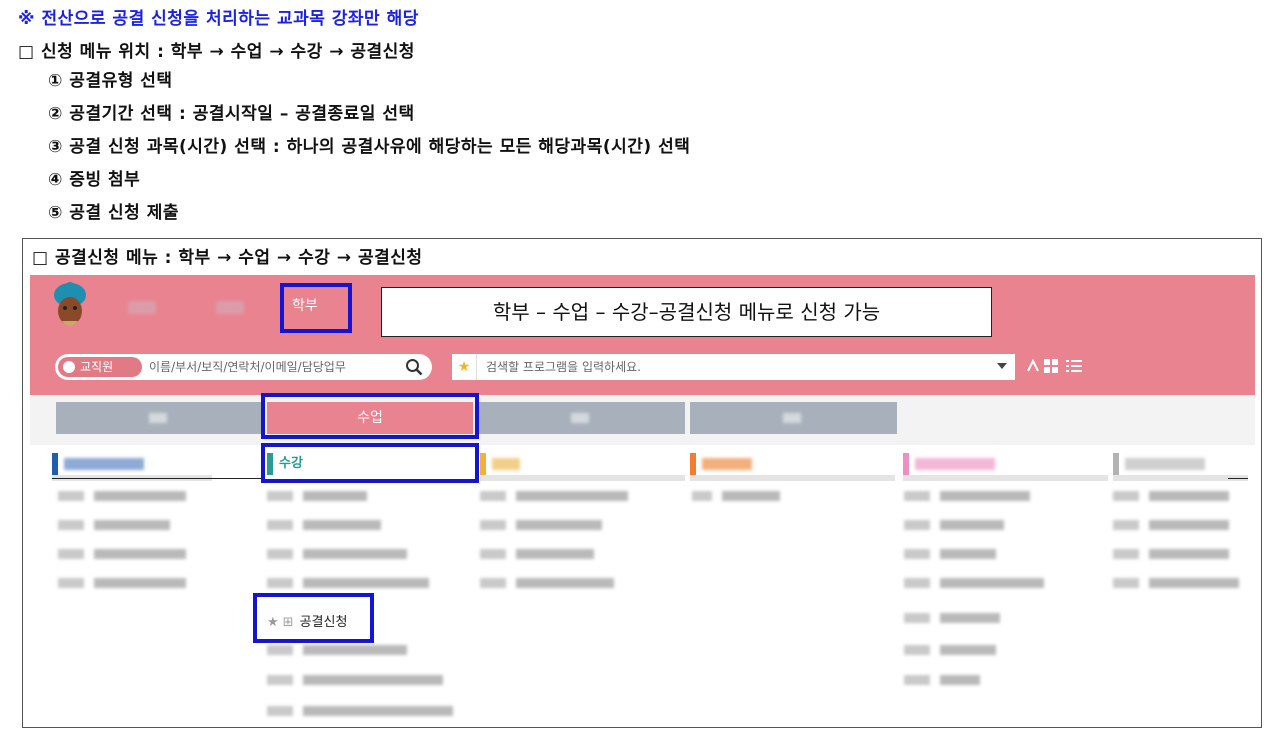 This screenshot has width=1283, height=743. Describe the element at coordinates (464, 367) in the screenshot. I see `star-icon: ★` at that location.